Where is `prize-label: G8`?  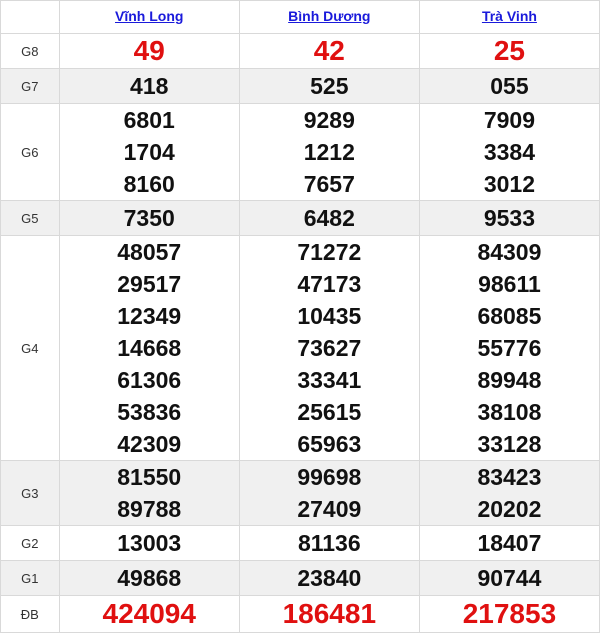 prize-label: G8 is located at coordinates (30, 51).